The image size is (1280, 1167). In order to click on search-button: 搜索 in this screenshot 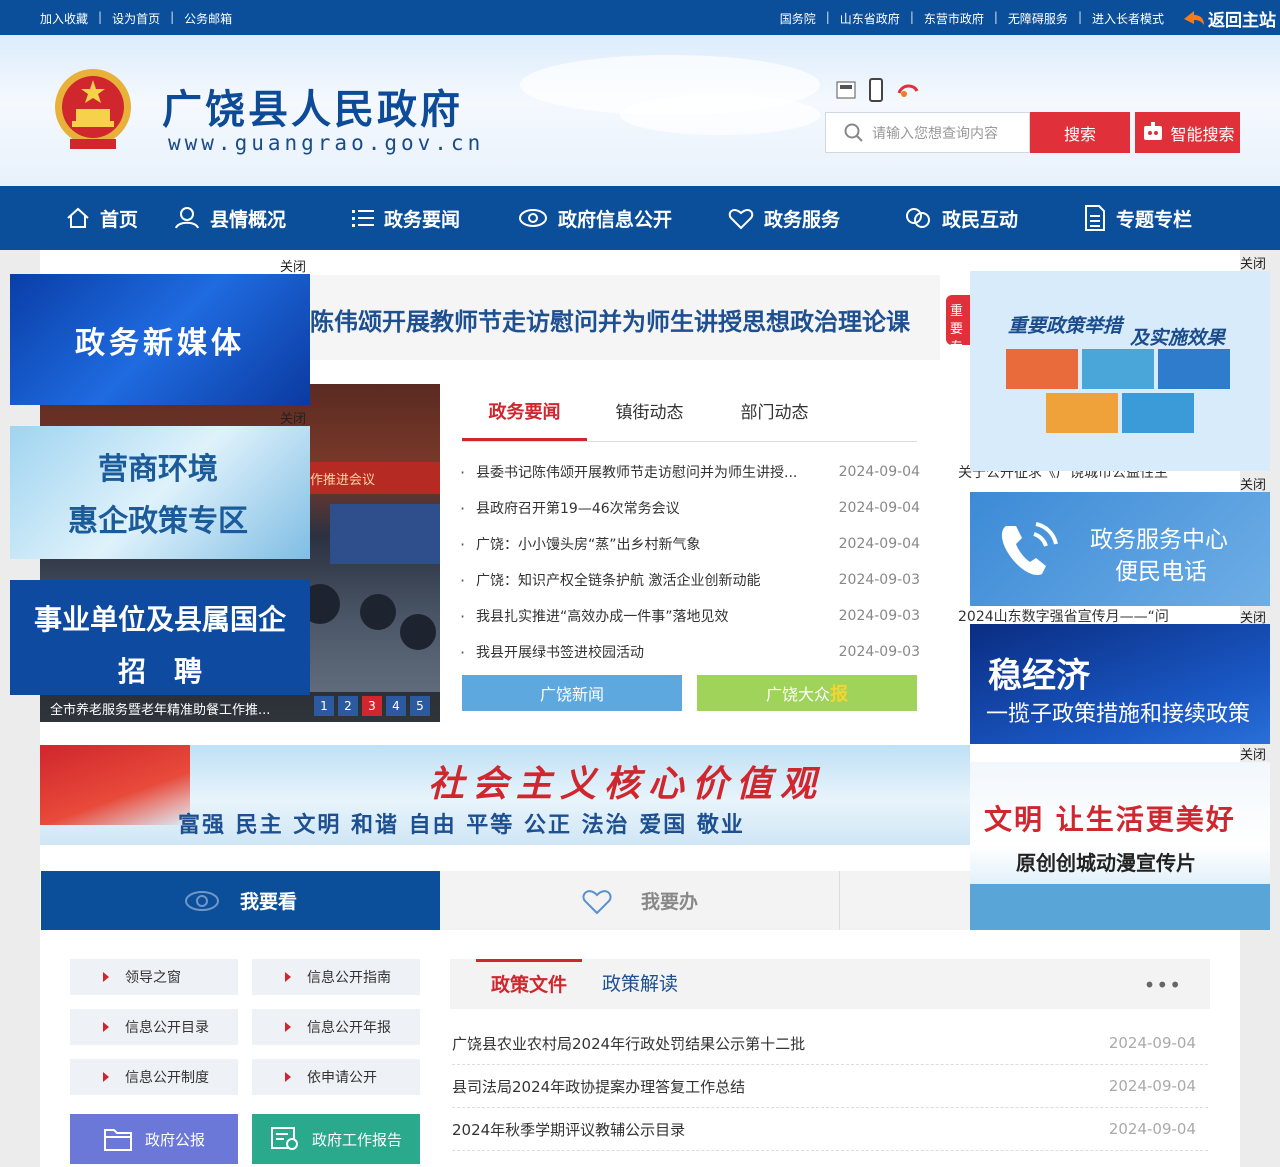, I will do `click(1080, 132)`.